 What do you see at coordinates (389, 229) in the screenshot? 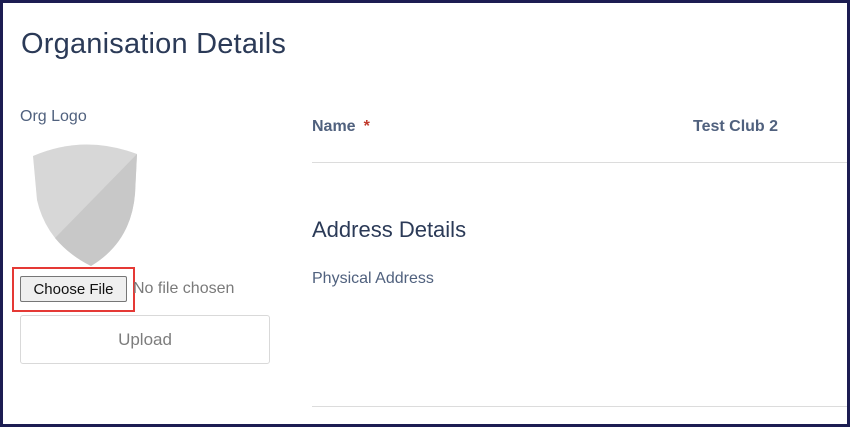
I see `address-details-heading: Address Details` at bounding box center [389, 229].